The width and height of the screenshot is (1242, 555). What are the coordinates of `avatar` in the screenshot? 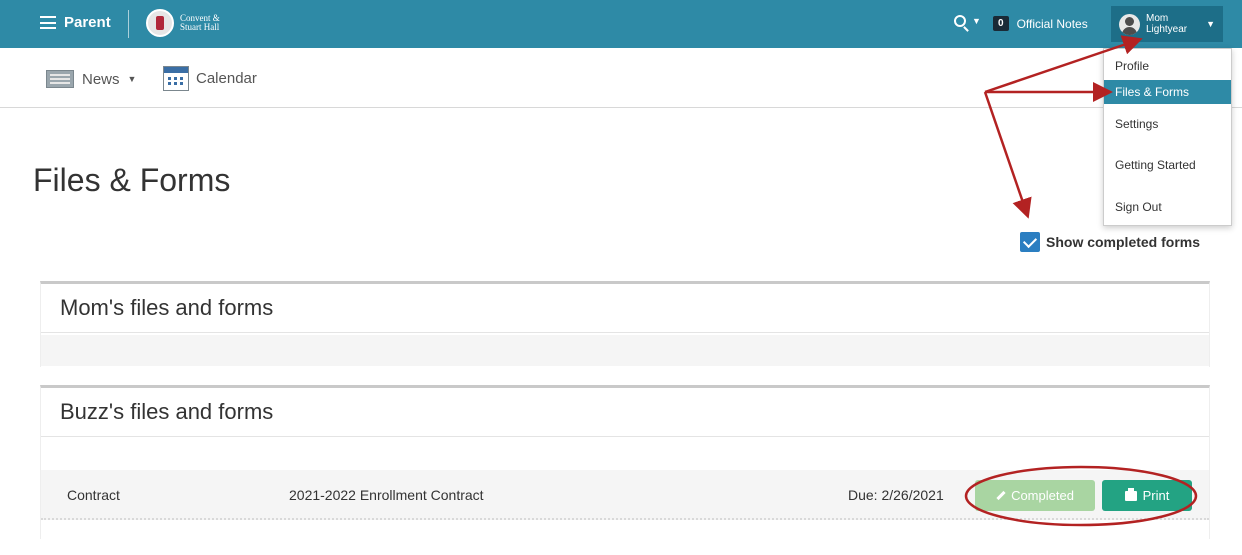 It's located at (1129, 24).